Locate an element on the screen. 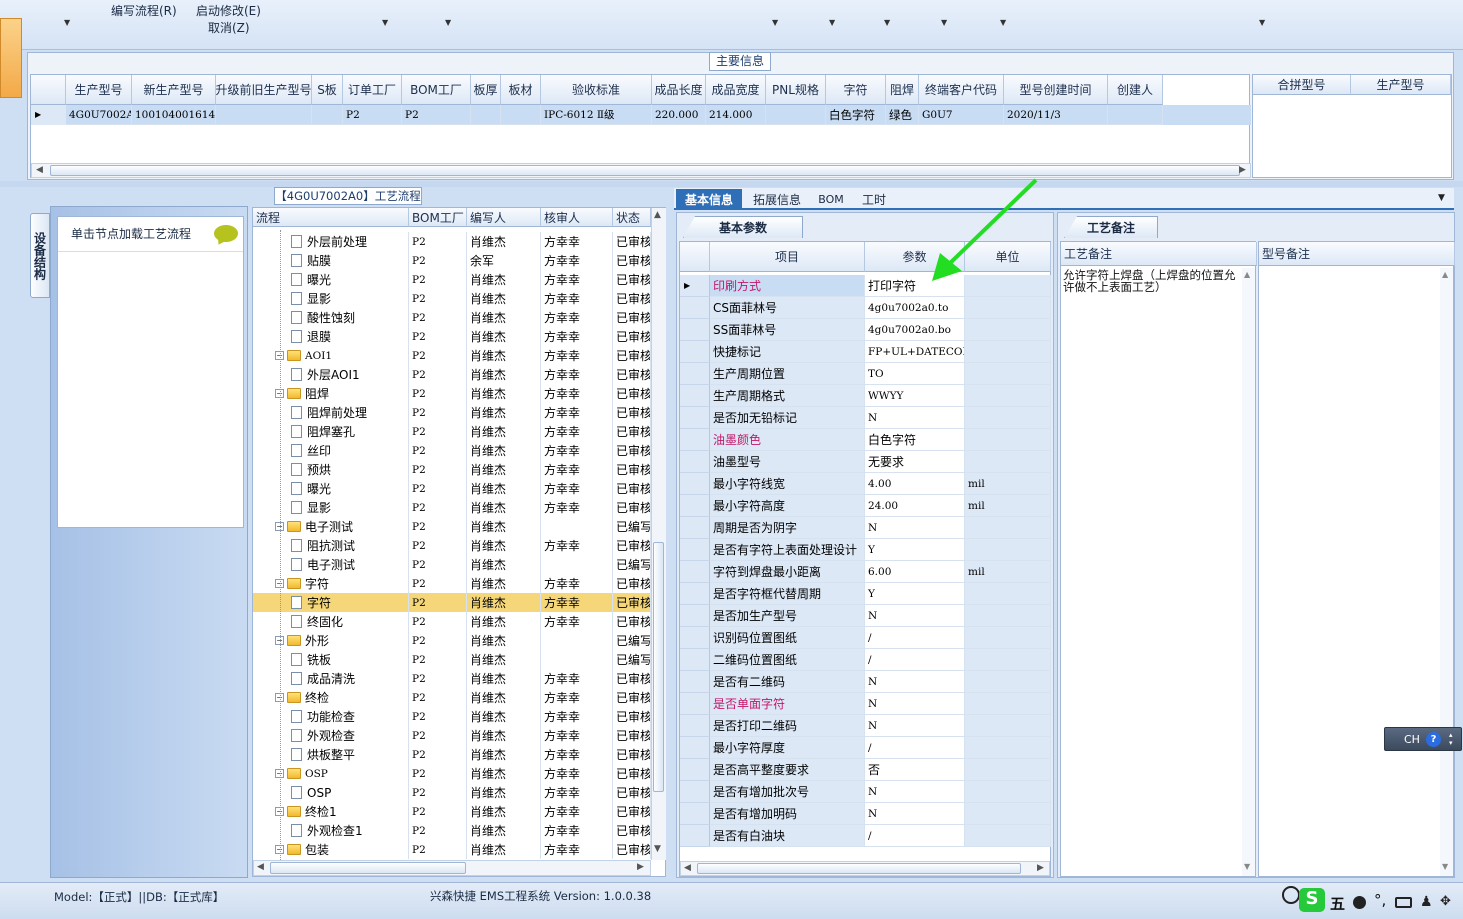 This screenshot has height=919, width=1463. ime-menu-icon: ▴ ▾ is located at coordinates (1451, 739).